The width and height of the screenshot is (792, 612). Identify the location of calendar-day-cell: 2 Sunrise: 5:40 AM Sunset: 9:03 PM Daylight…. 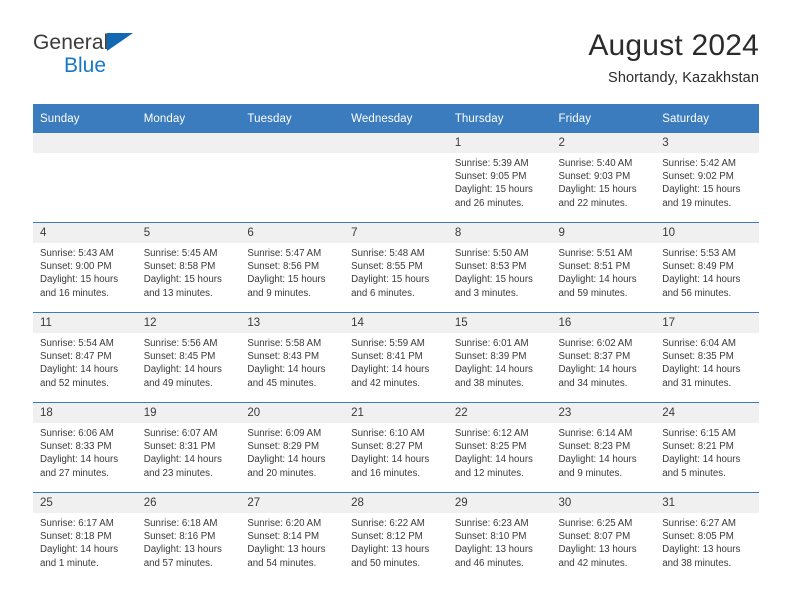
(603, 178).